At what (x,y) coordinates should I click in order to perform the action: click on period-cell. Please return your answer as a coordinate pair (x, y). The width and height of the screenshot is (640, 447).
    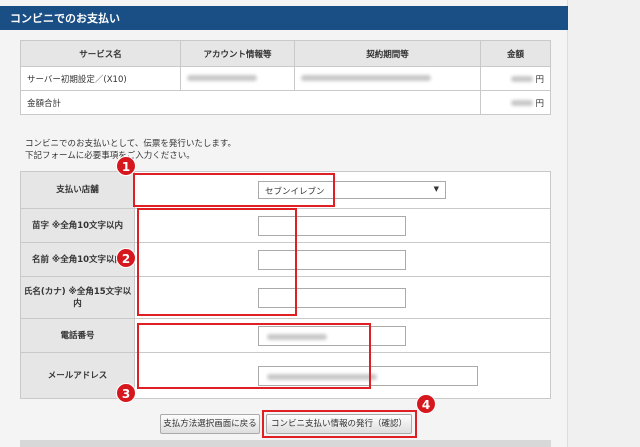
    Looking at the image, I should click on (387, 78).